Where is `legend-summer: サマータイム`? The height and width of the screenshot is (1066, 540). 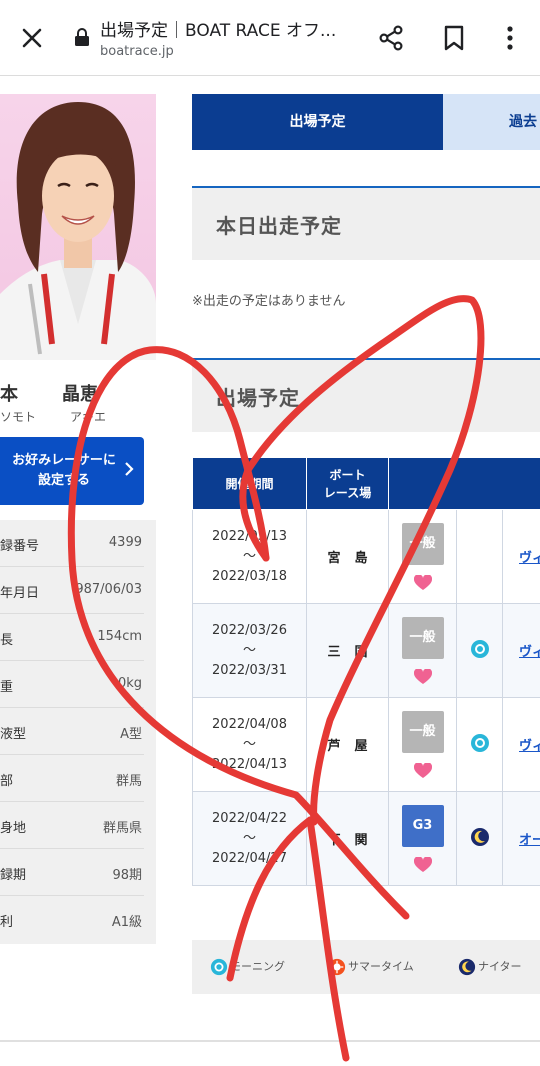
legend-summer: サマータイム is located at coordinates (371, 967).